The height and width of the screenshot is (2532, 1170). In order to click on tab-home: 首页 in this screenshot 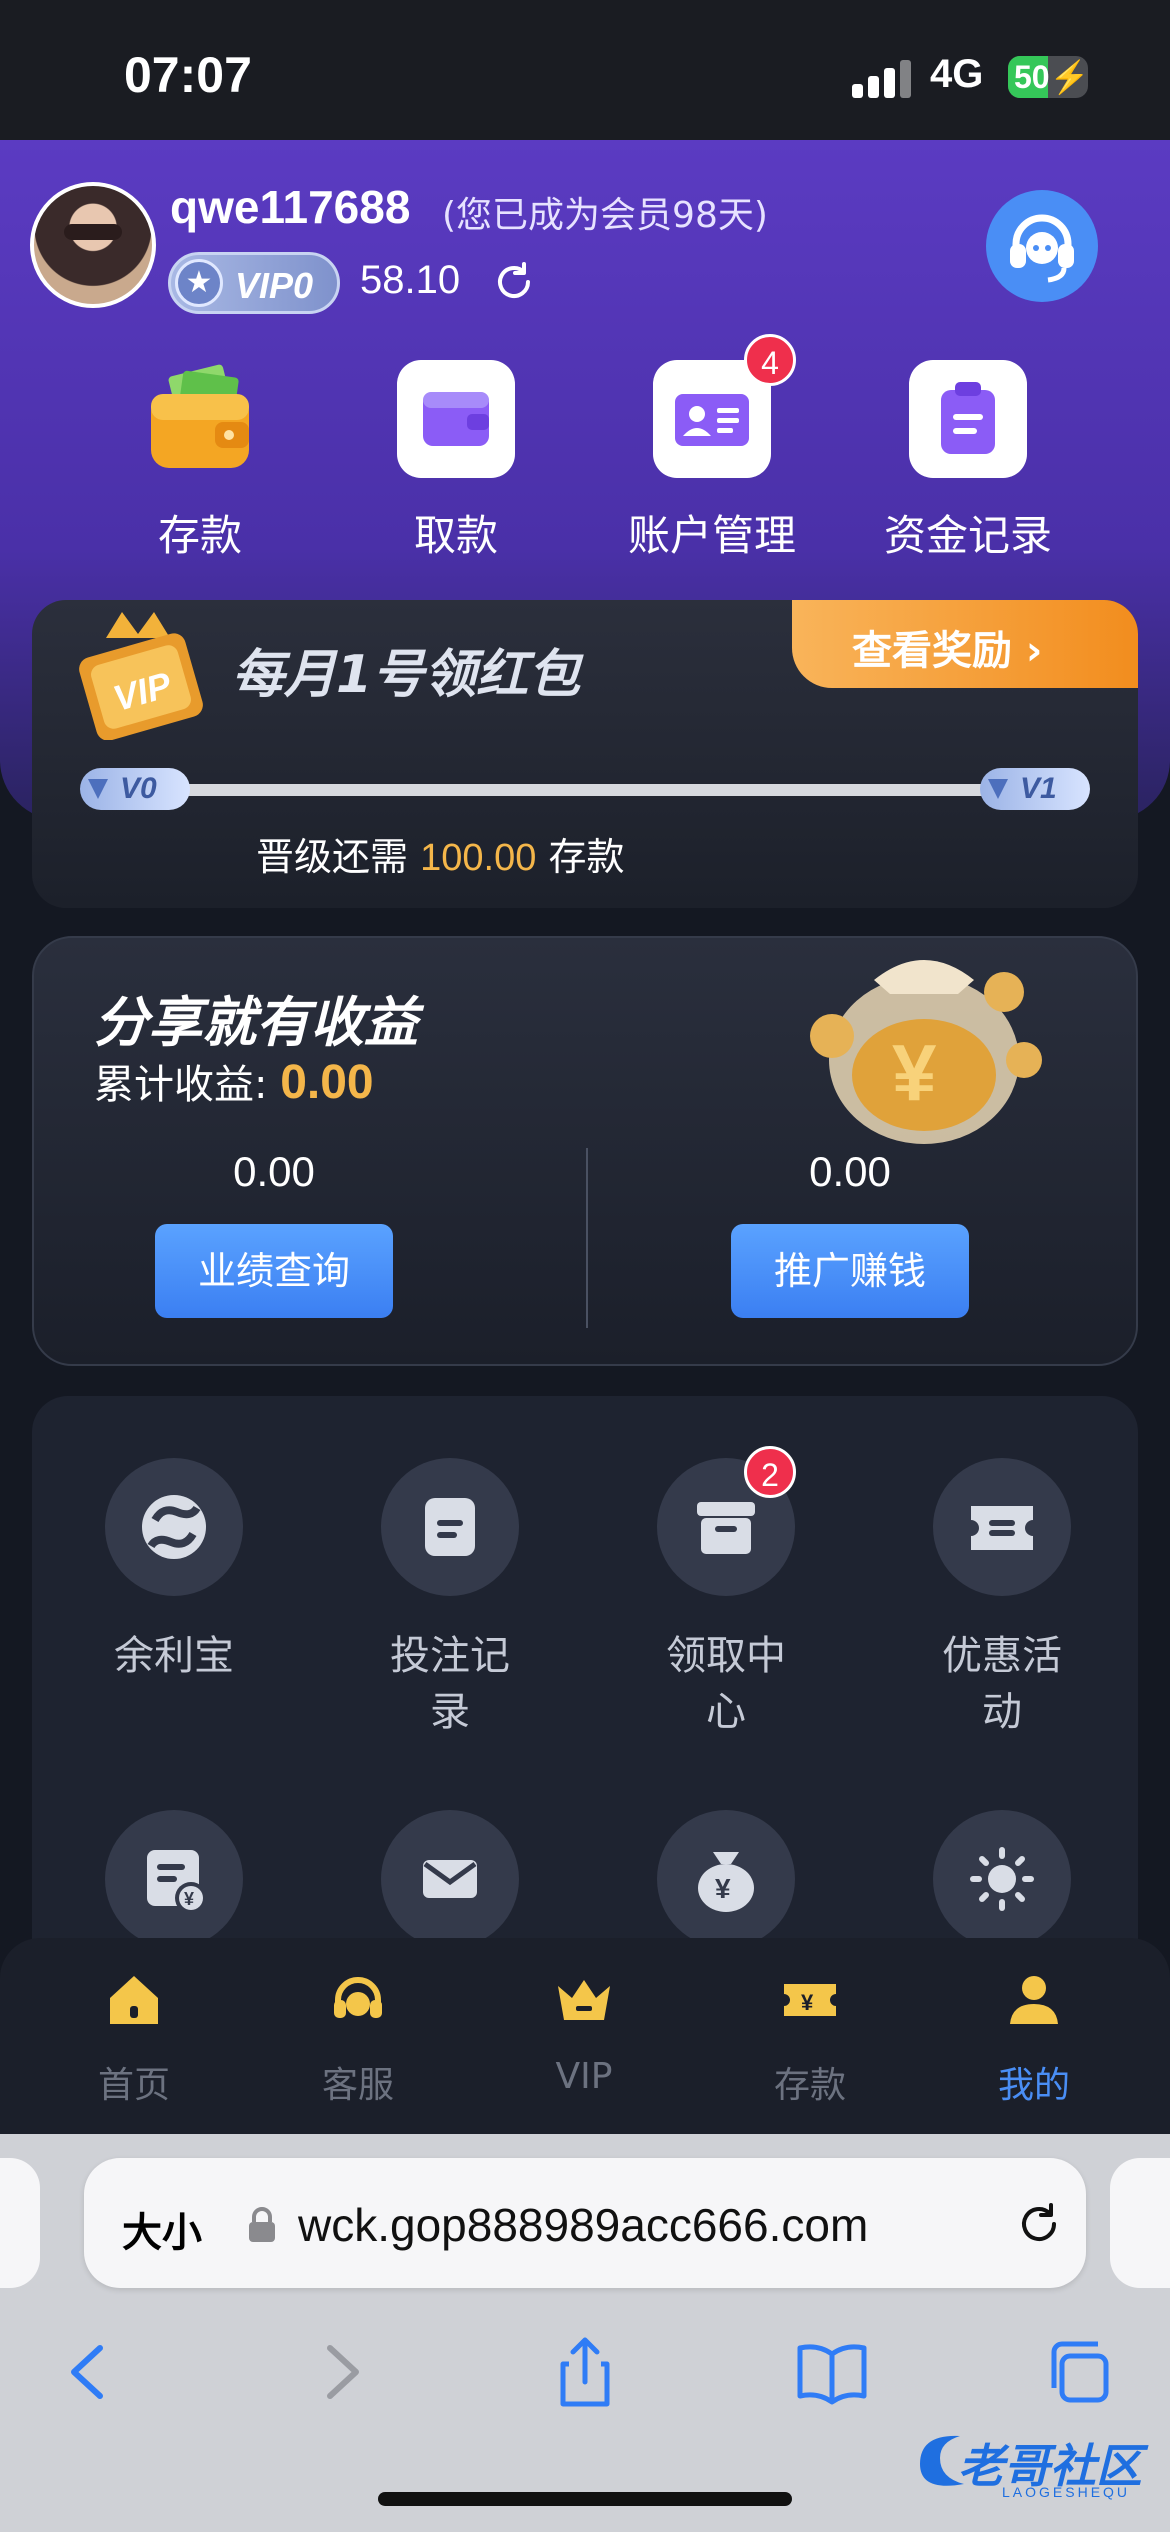, I will do `click(134, 2038)`.